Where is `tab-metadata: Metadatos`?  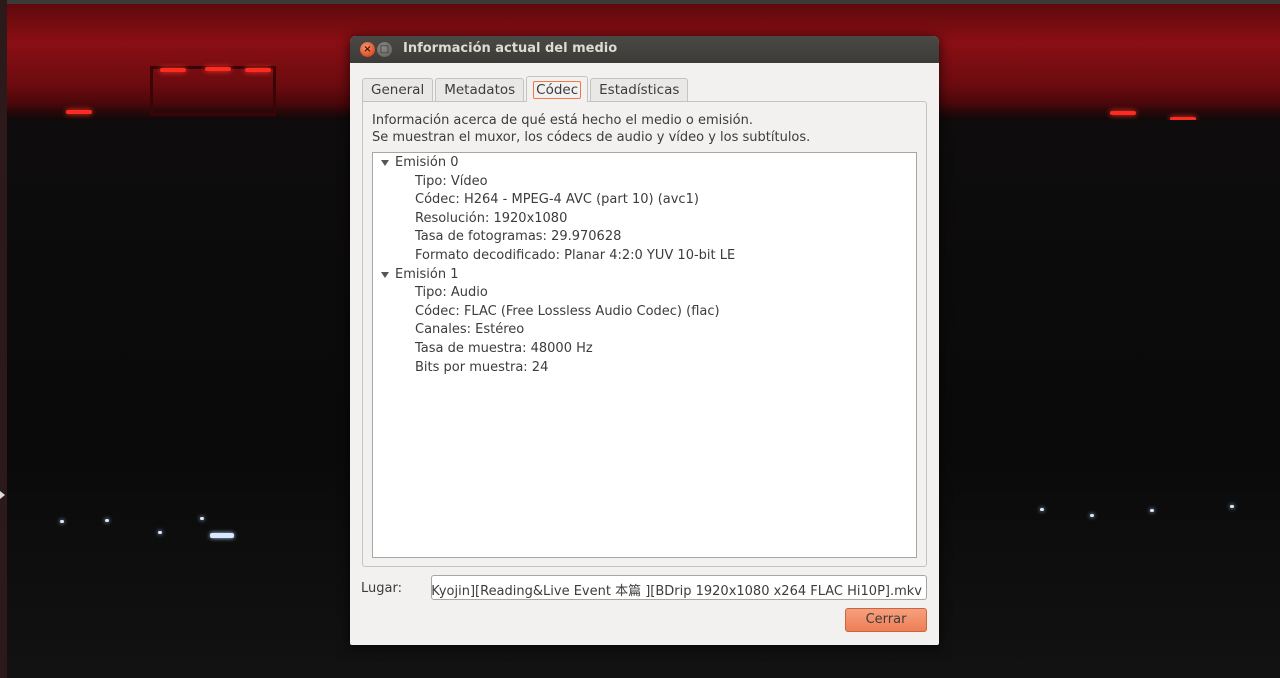 tab-metadata: Metadatos is located at coordinates (480, 89).